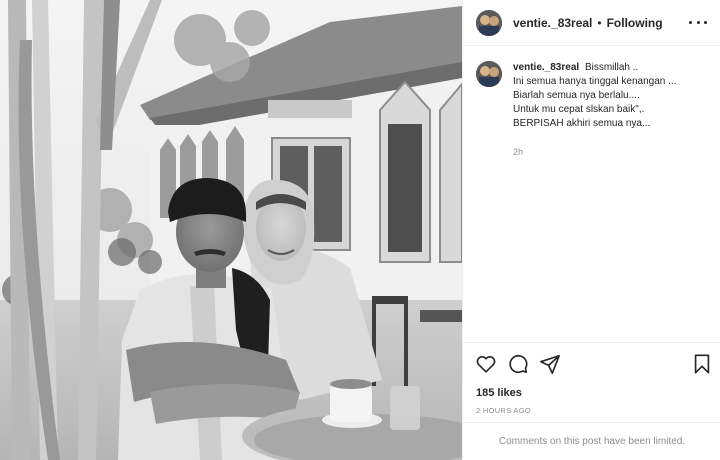  I want to click on caption-timestamp: 2h, so click(611, 152).